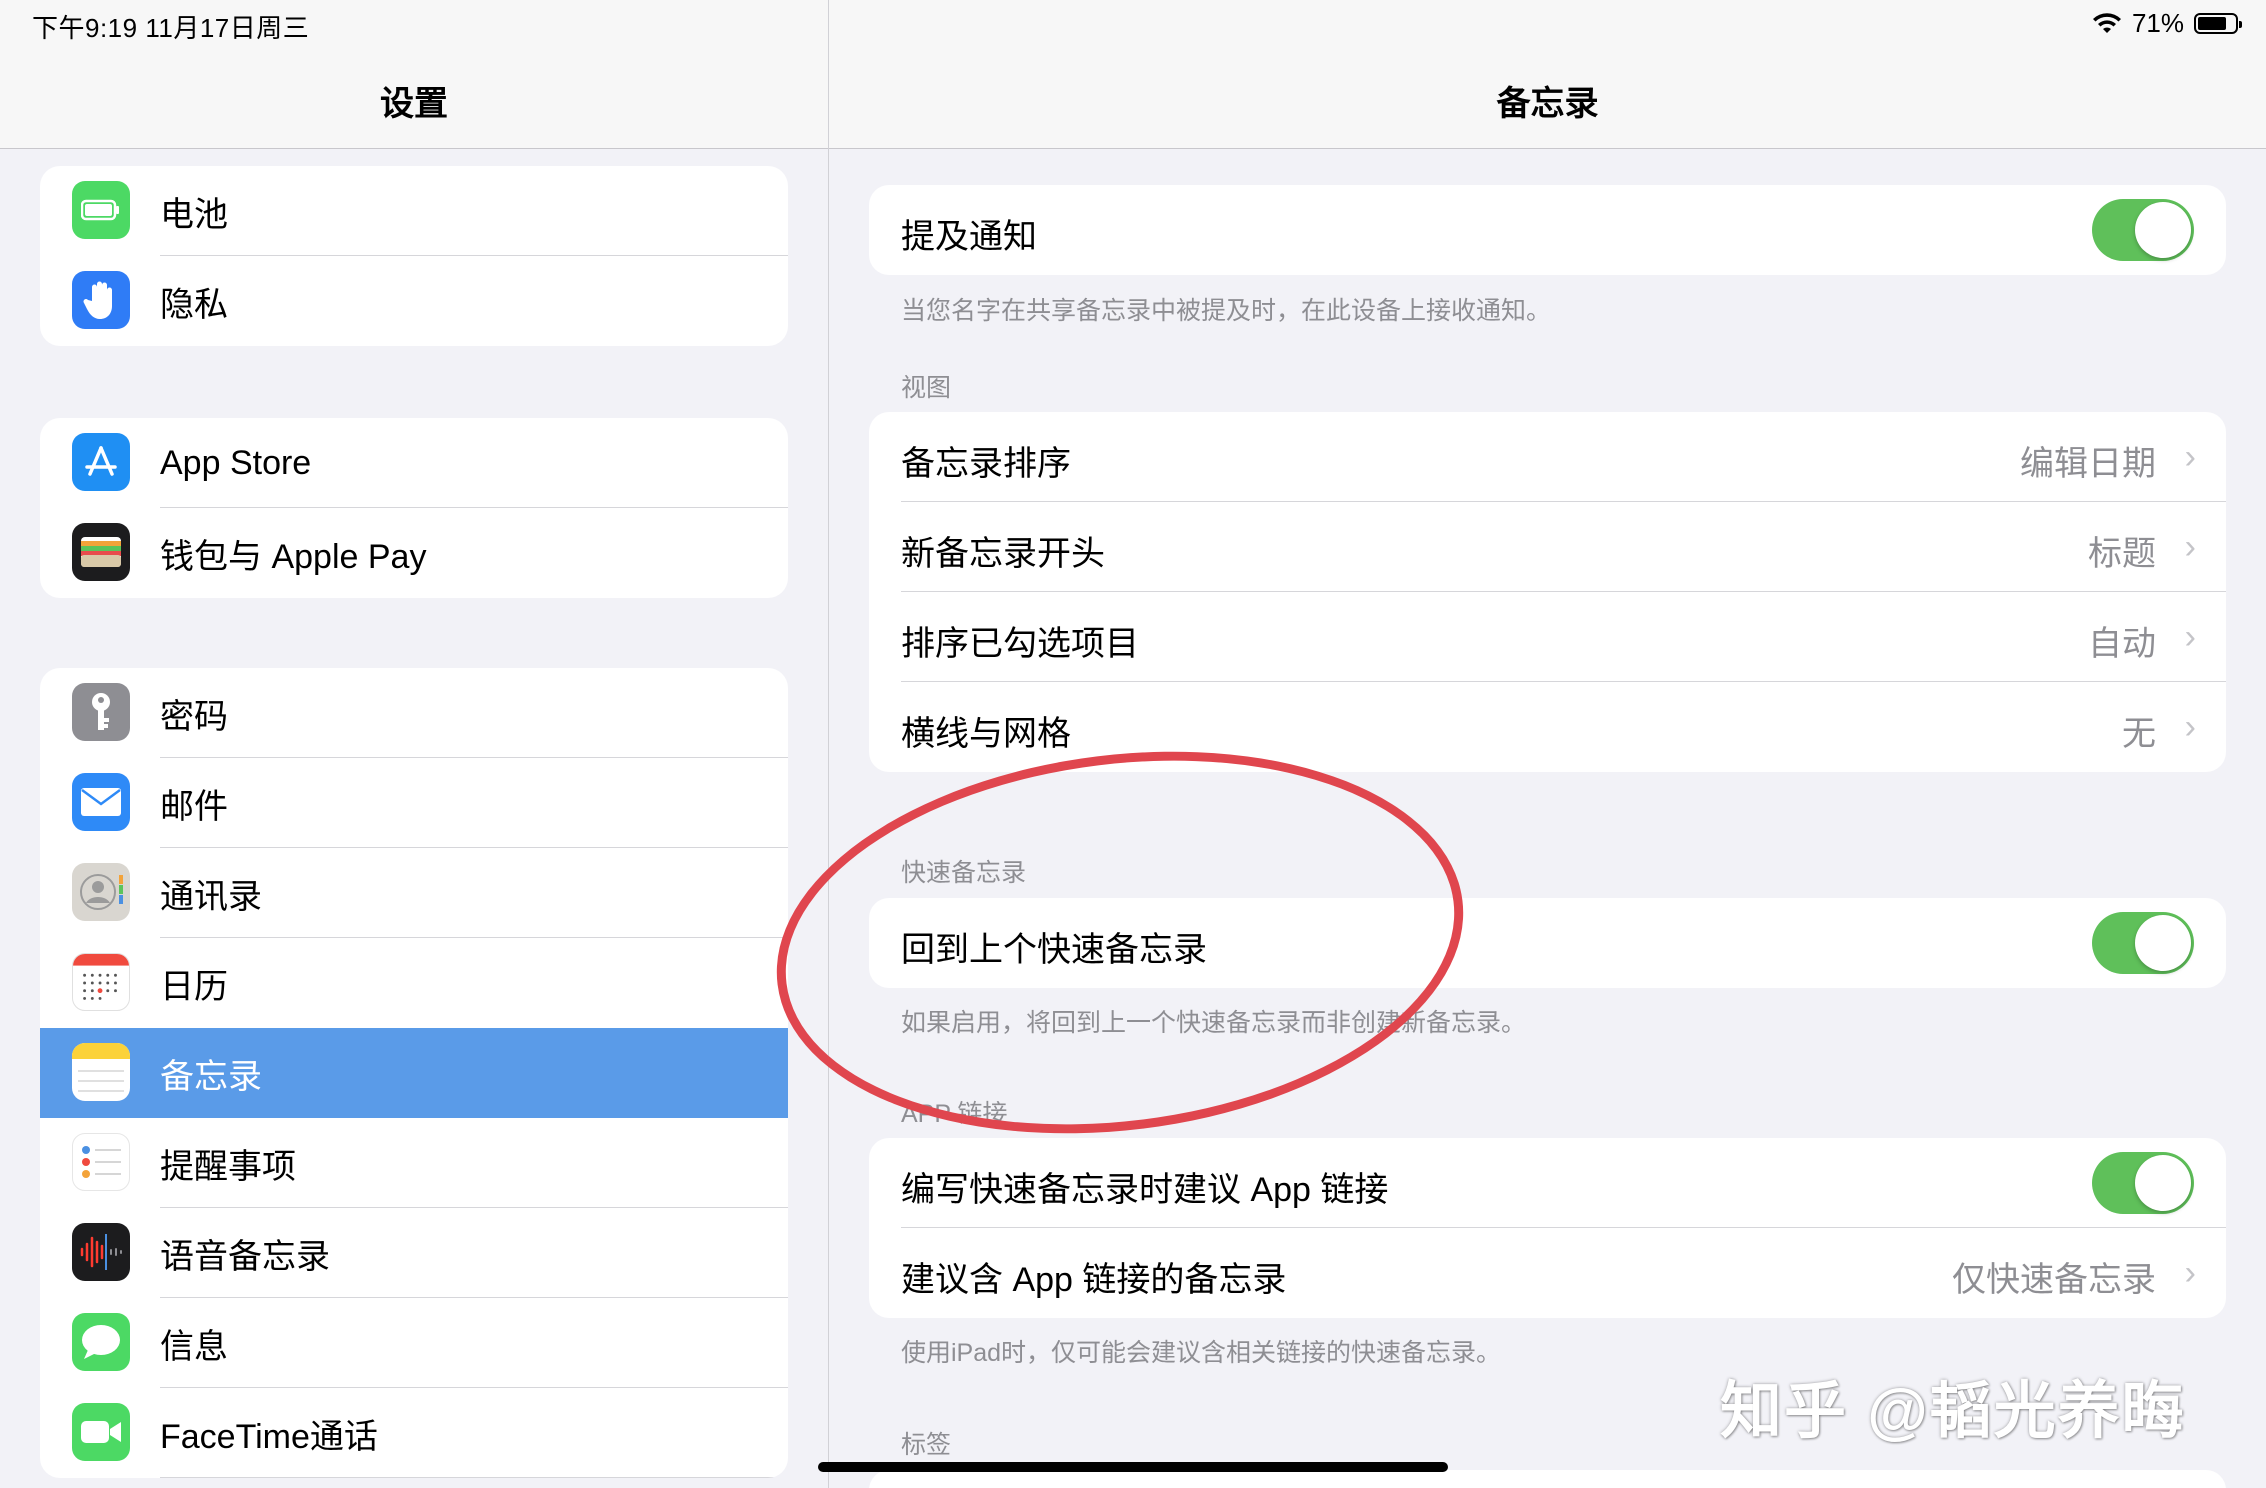  What do you see at coordinates (954, 1114) in the screenshot?
I see `app-links-section-header: APP 链接` at bounding box center [954, 1114].